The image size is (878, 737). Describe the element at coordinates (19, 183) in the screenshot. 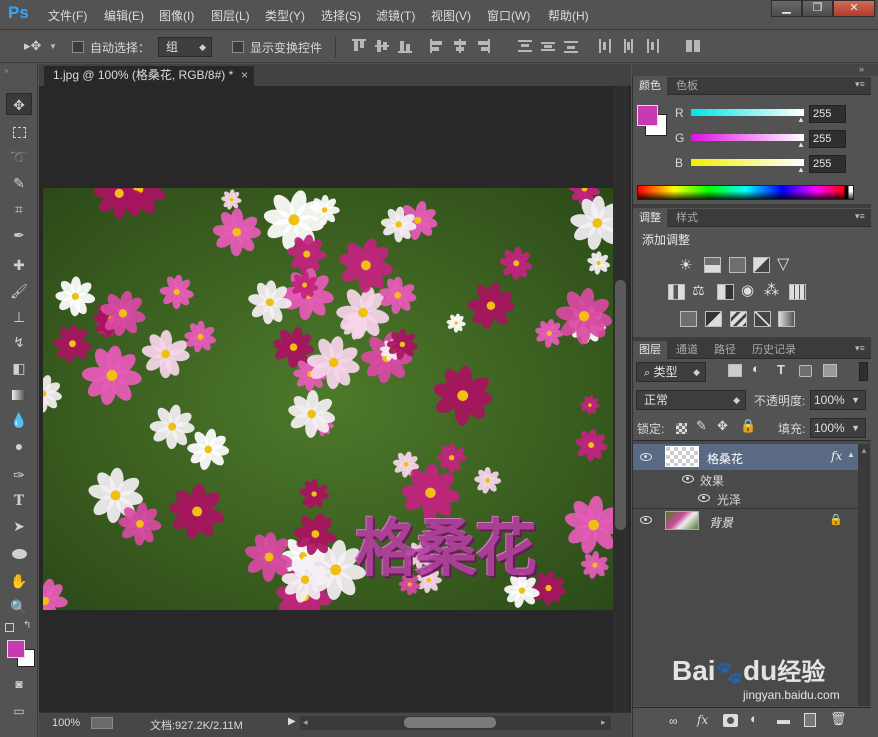

I see `quick-select-tool-icon: ✎` at that location.